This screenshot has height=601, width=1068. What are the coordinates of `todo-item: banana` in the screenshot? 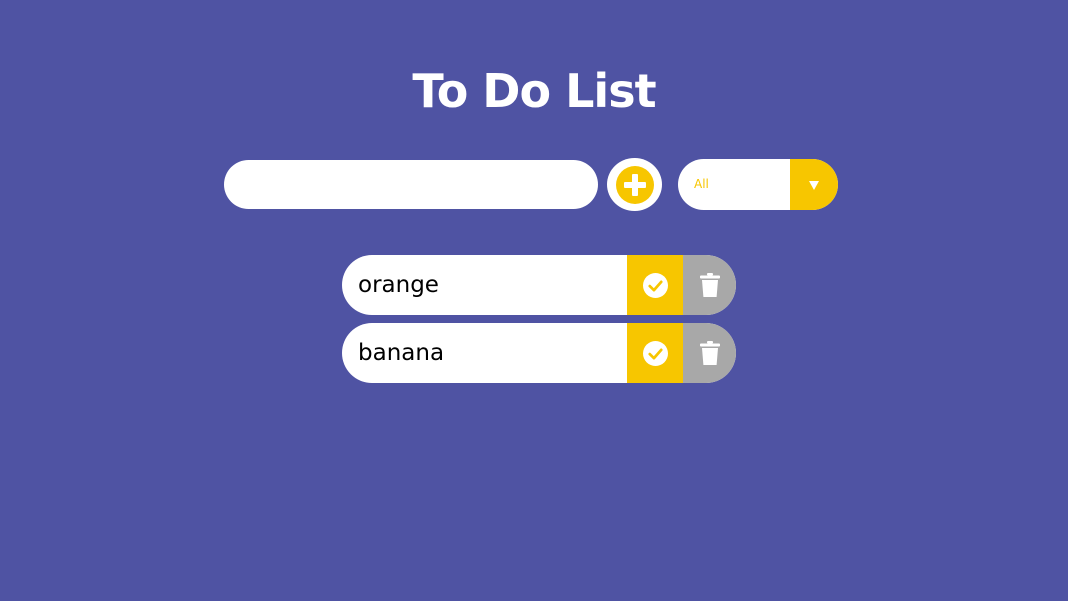 It's located at (539, 353).